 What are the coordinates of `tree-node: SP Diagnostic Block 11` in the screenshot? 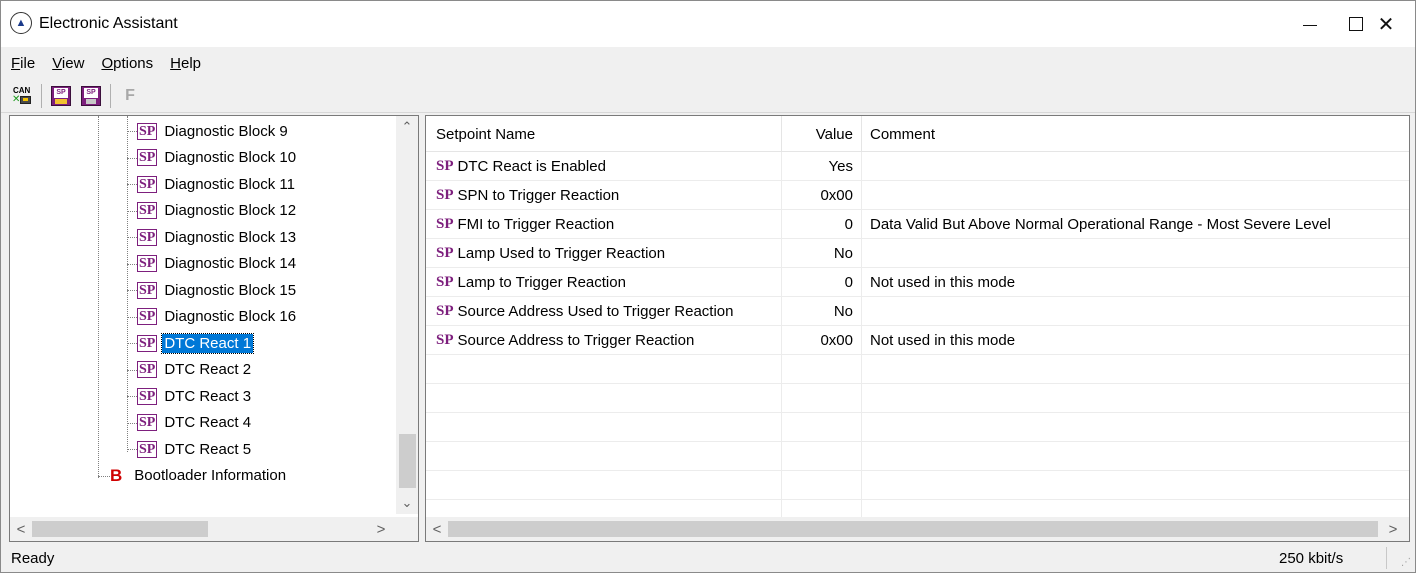 It's located at (217, 184).